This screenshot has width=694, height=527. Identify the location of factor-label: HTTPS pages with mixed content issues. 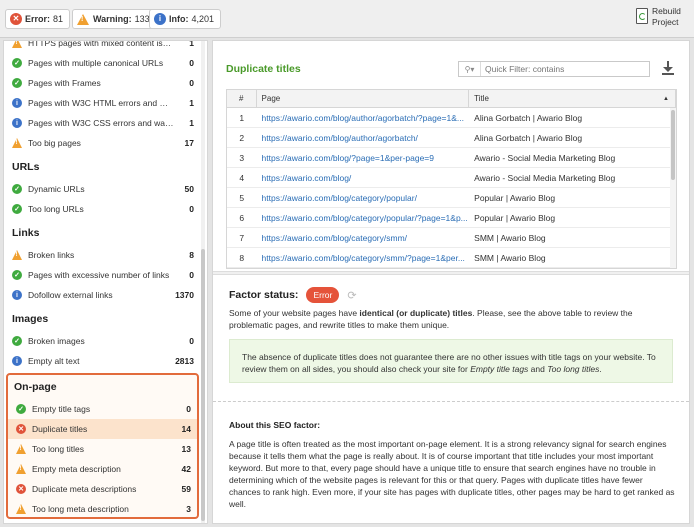
(101, 44).